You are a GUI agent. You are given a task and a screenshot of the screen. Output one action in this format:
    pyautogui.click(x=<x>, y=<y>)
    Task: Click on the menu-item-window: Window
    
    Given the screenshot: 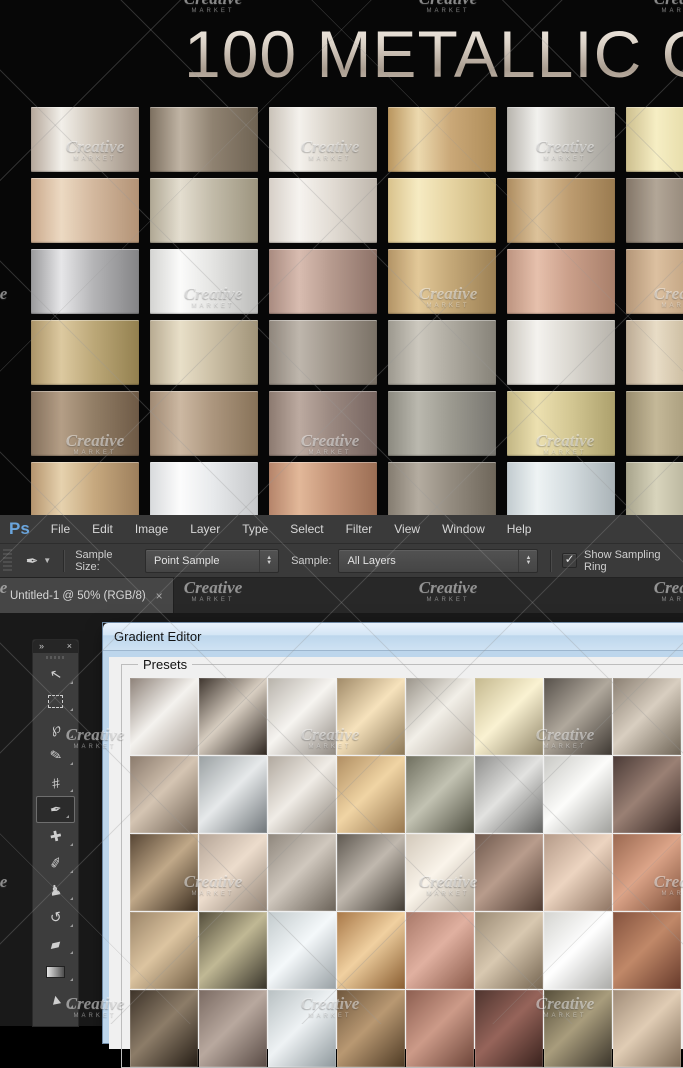 What is the action you would take?
    pyautogui.click(x=463, y=529)
    